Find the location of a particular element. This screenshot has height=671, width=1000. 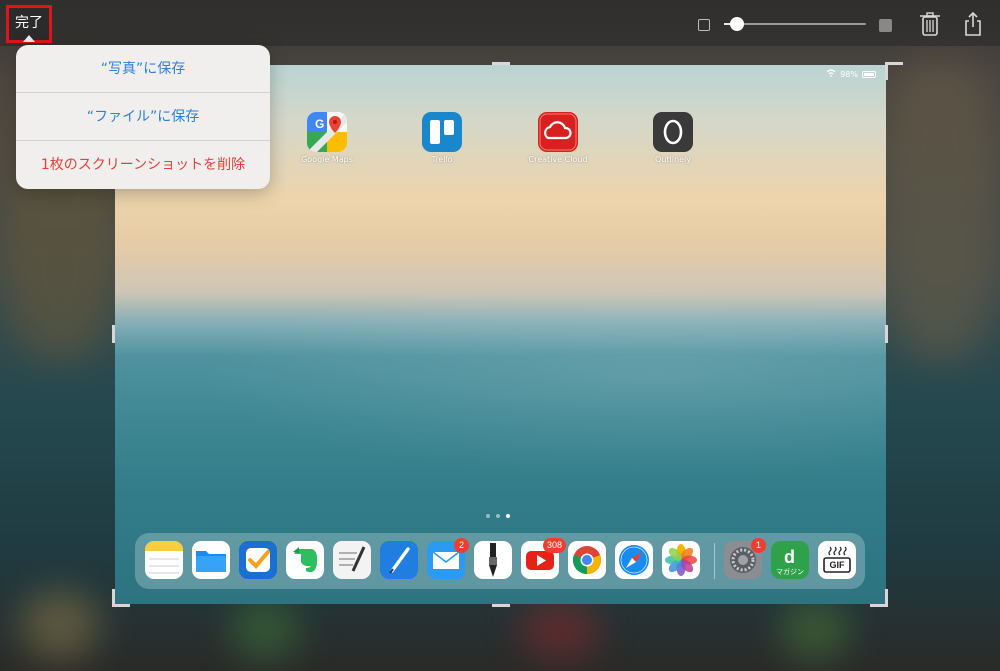

app-label: Creative Cloud is located at coordinates (558, 159).